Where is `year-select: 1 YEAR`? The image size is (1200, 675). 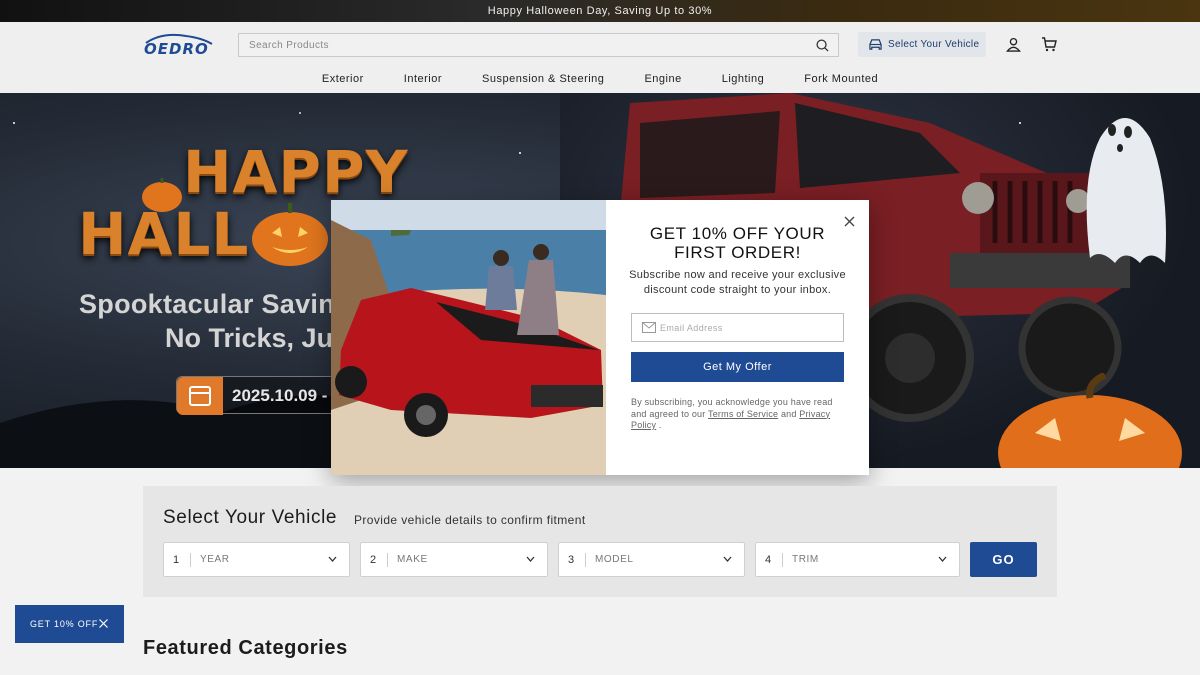 year-select: 1 YEAR is located at coordinates (256, 559).